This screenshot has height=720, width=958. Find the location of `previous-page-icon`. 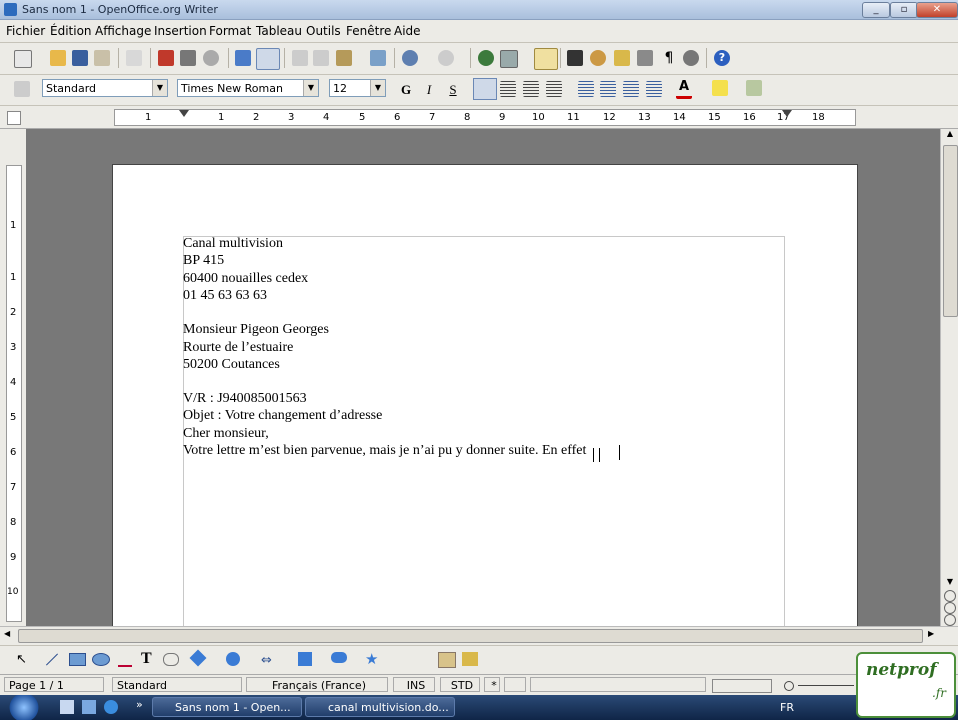

previous-page-icon is located at coordinates (950, 596).